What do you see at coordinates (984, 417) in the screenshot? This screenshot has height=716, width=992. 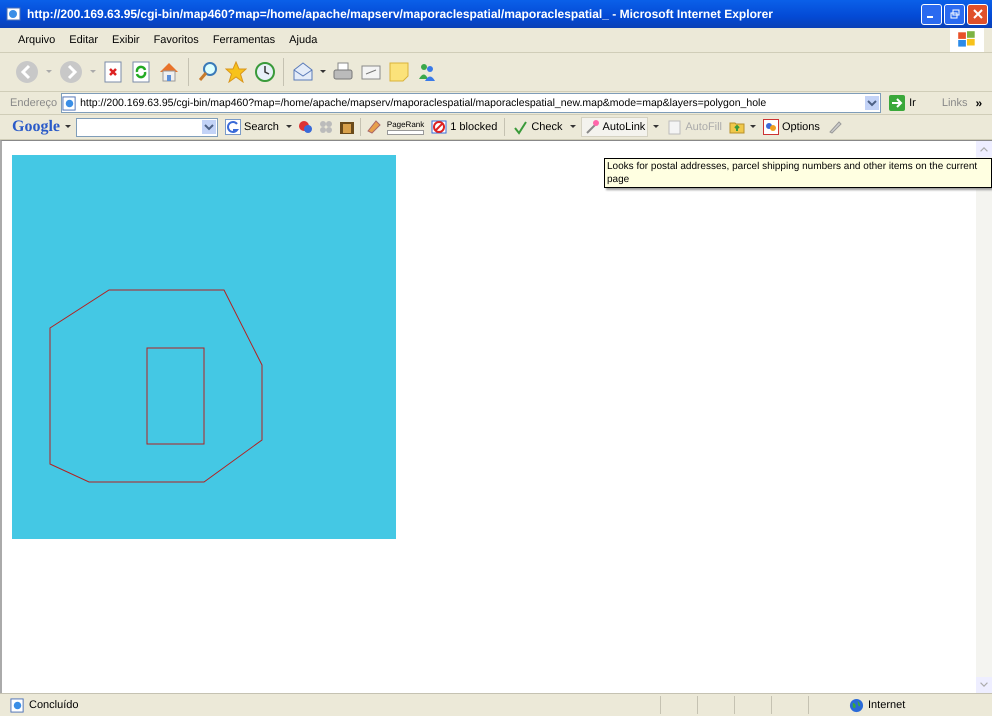 I see `scrollbar` at bounding box center [984, 417].